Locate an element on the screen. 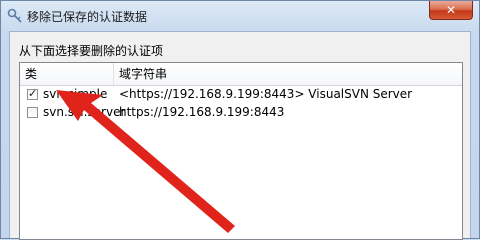 This screenshot has height=240, width=480. window-title: 移除已保存的认证数据 is located at coordinates (87, 17).